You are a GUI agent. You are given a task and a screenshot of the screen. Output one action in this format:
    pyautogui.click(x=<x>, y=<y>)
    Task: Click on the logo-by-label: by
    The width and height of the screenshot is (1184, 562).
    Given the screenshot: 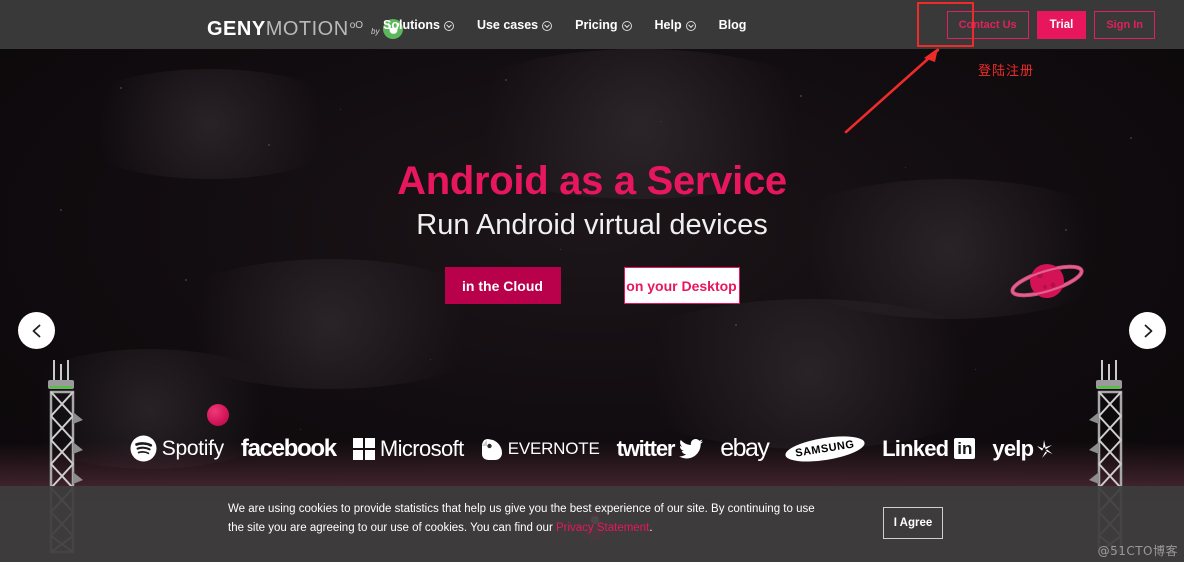 What is the action you would take?
    pyautogui.click(x=375, y=31)
    